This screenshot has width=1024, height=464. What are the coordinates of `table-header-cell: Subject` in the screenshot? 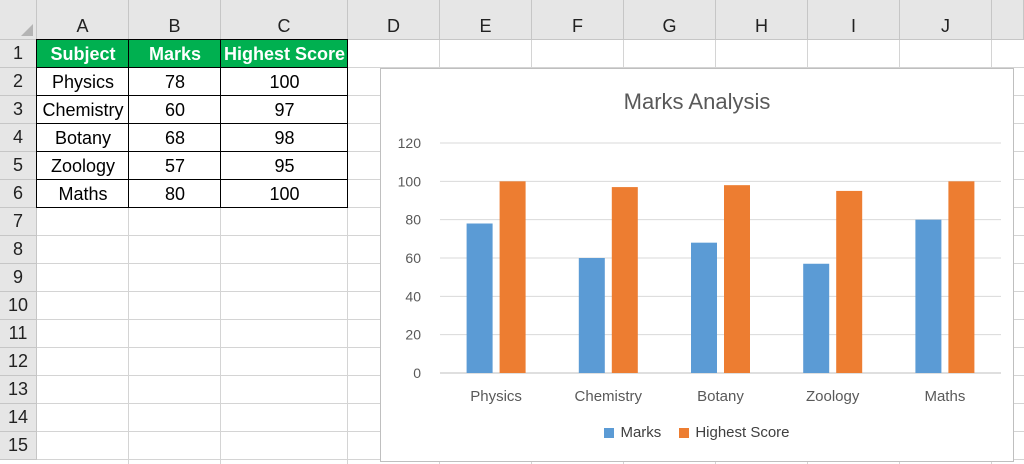 It's located at (83, 54).